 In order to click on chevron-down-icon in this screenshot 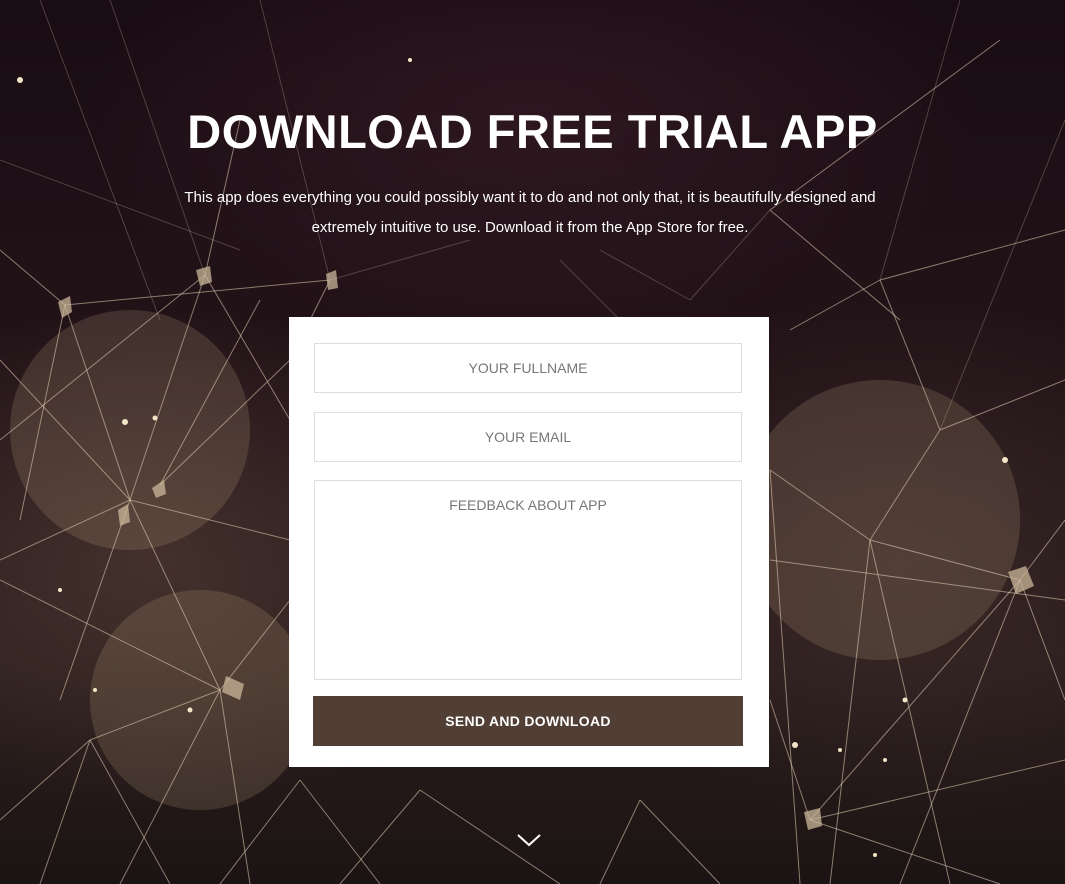, I will do `click(529, 840)`.